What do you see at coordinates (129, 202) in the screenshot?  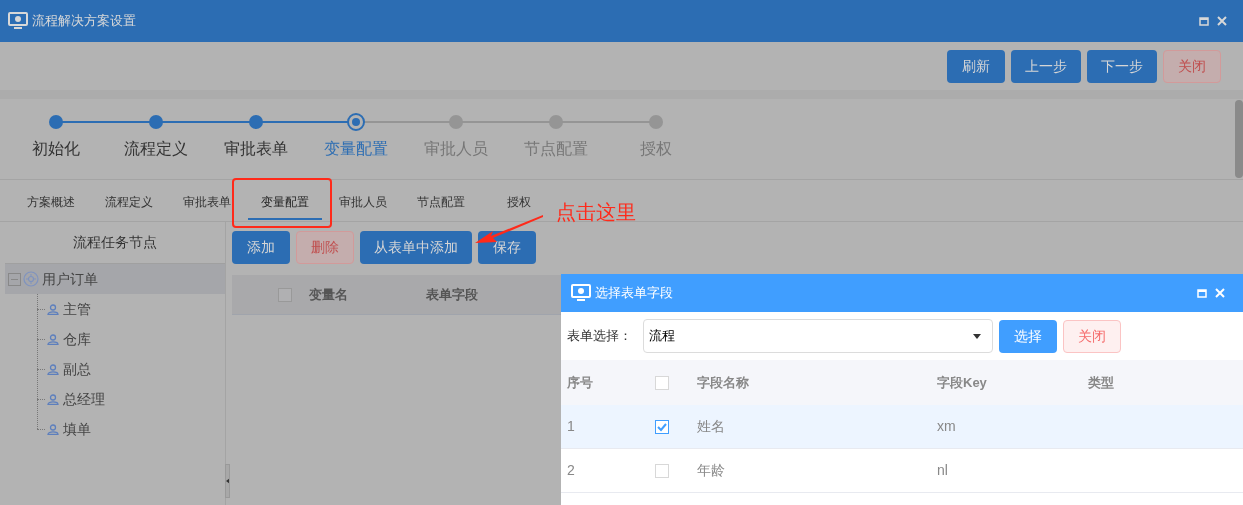 I see `tab: 流程定义` at bounding box center [129, 202].